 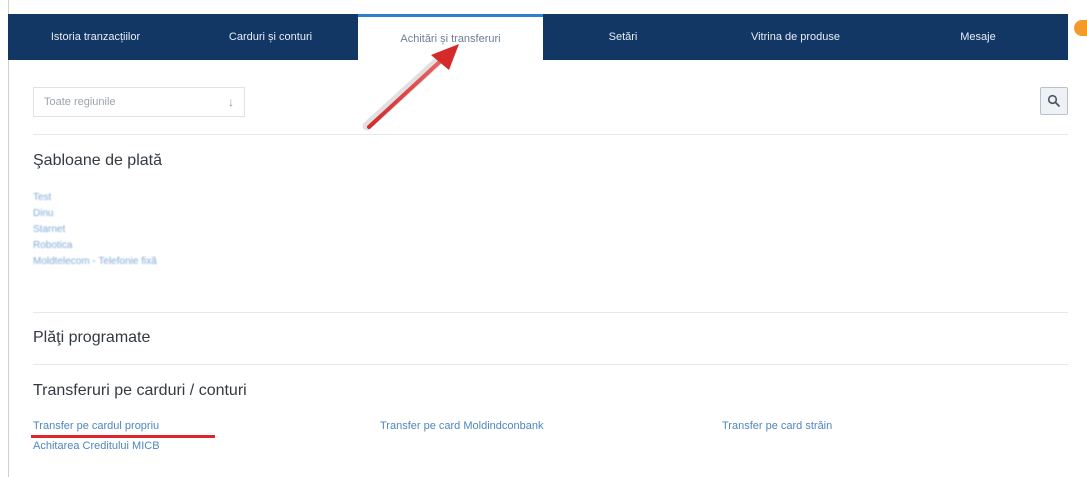 What do you see at coordinates (410, 87) in the screenshot?
I see `annotation-arrow` at bounding box center [410, 87].